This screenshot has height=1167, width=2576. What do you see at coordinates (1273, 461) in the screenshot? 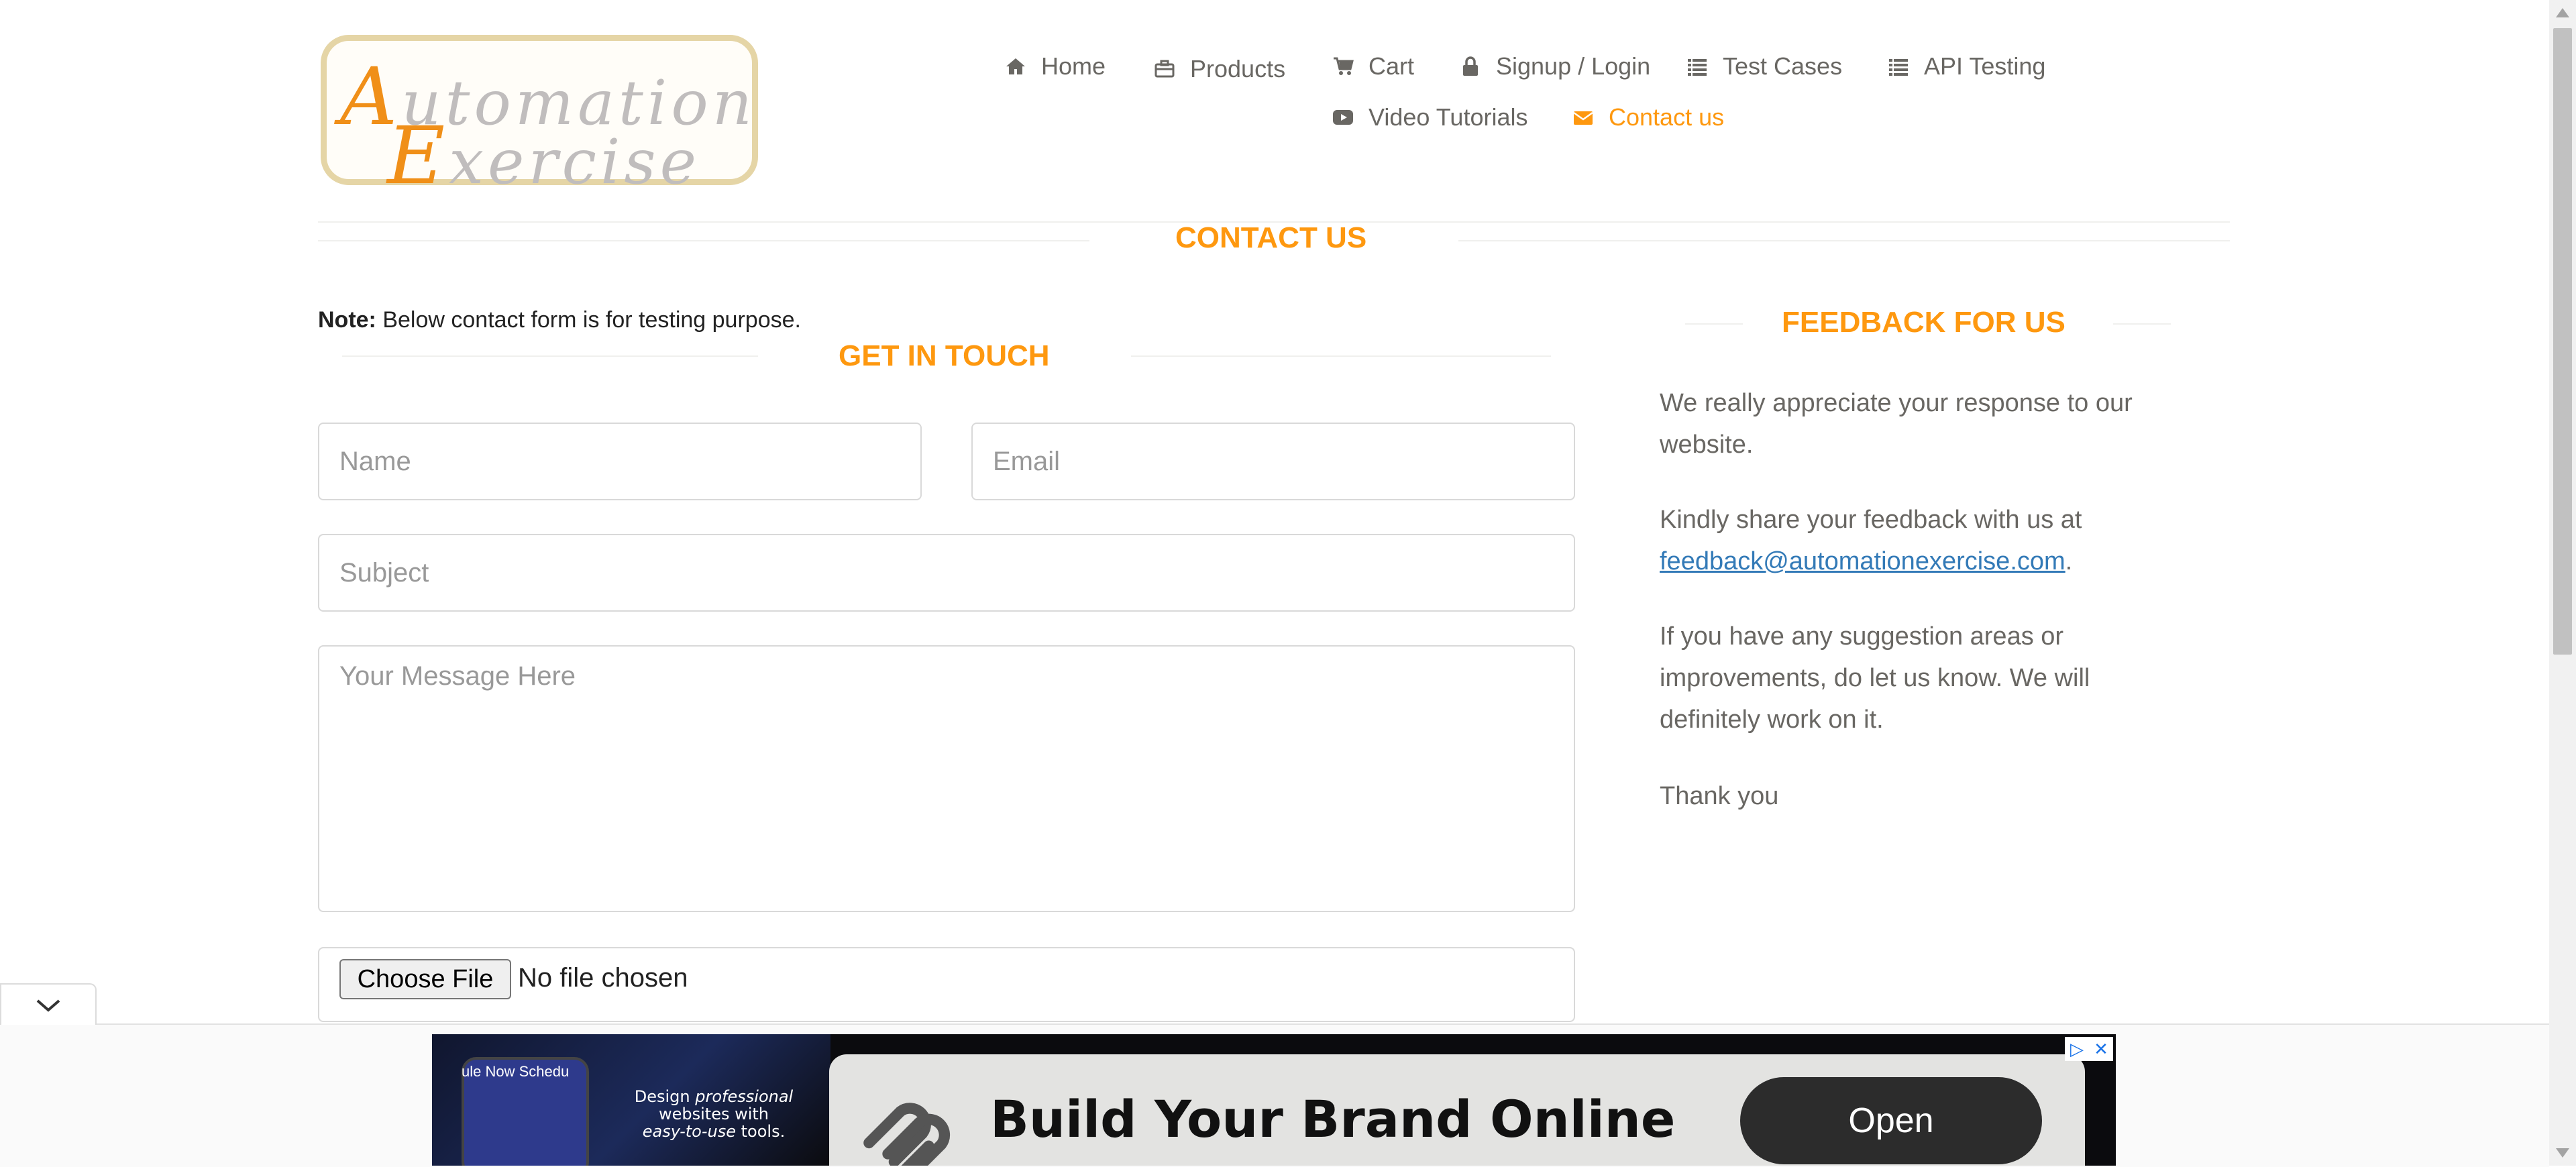
I see `email-input` at bounding box center [1273, 461].